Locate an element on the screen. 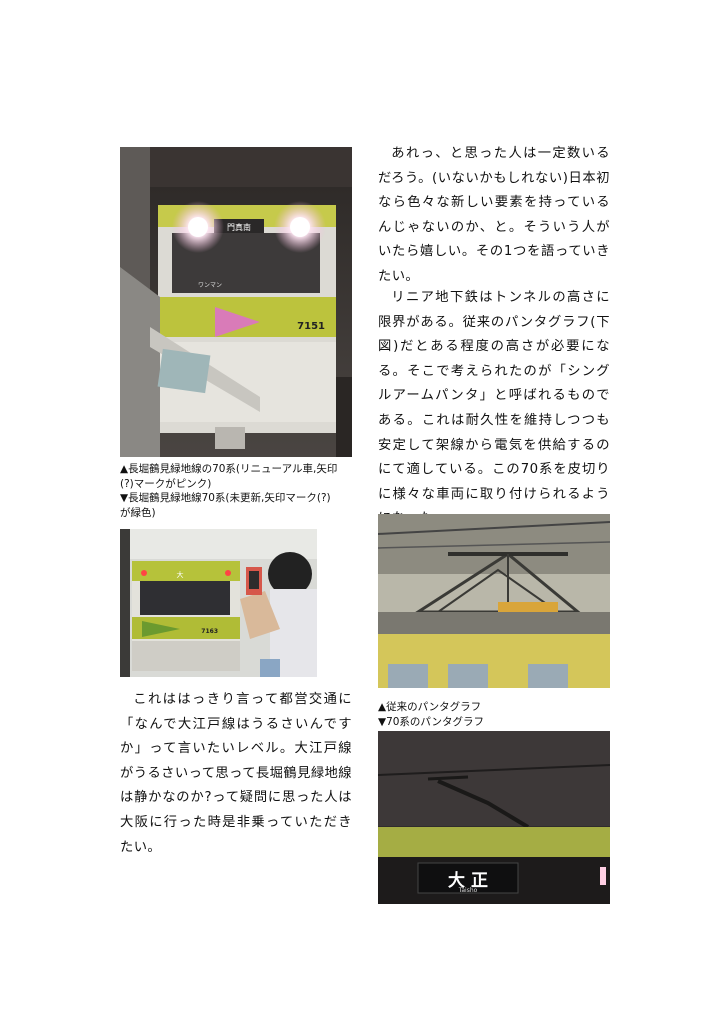 The height and width of the screenshot is (1024, 725). photo-train-70-renewal: 門真南 7151 ワンマン is located at coordinates (236, 302).